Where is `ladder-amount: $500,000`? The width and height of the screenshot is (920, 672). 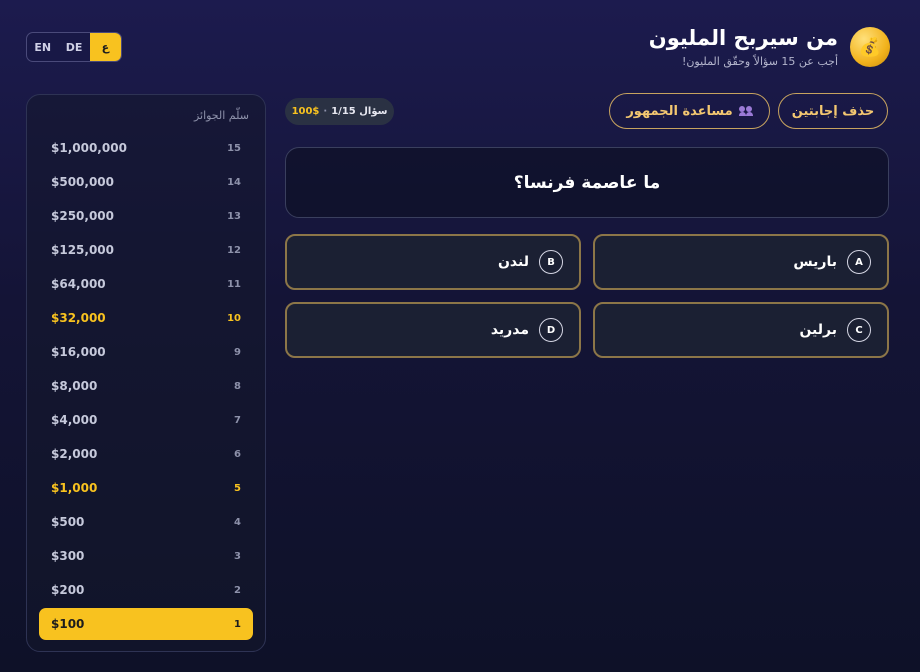
ladder-amount: $500,000 is located at coordinates (83, 182).